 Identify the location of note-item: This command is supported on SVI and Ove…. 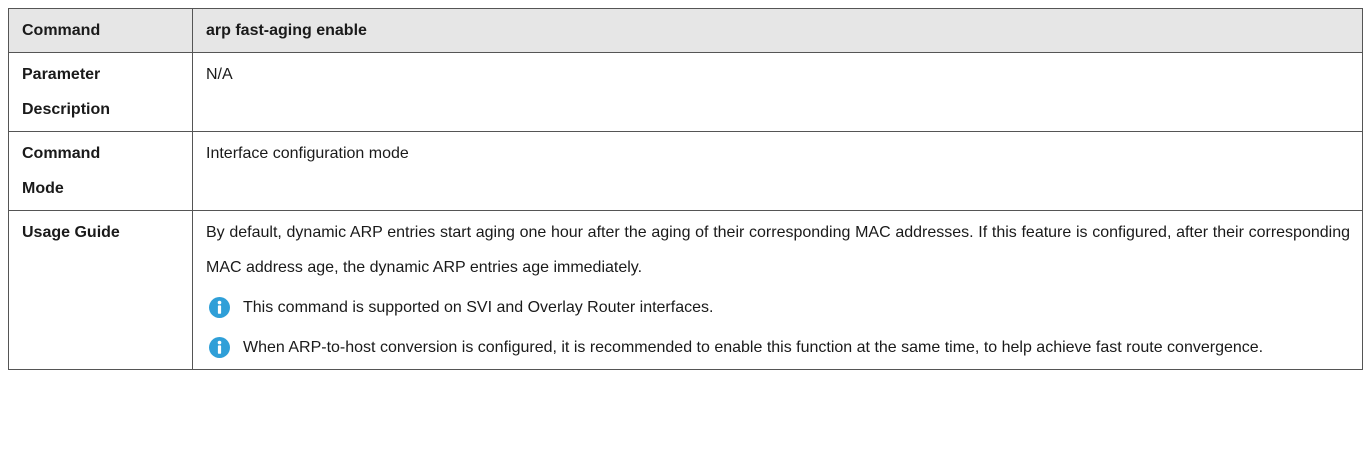
(778, 307).